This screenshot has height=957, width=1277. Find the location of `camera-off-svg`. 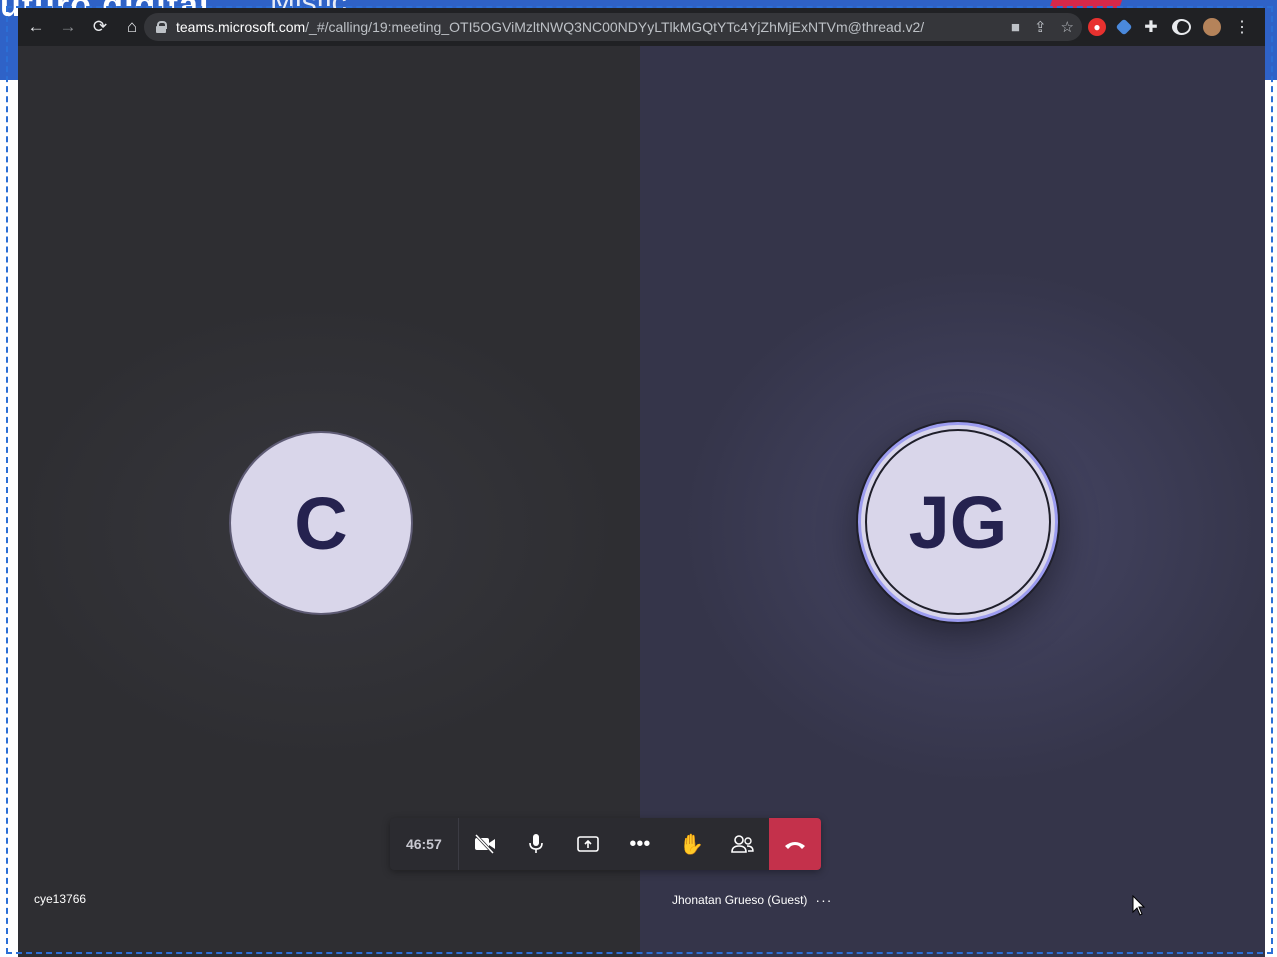

camera-off-svg is located at coordinates (484, 844).